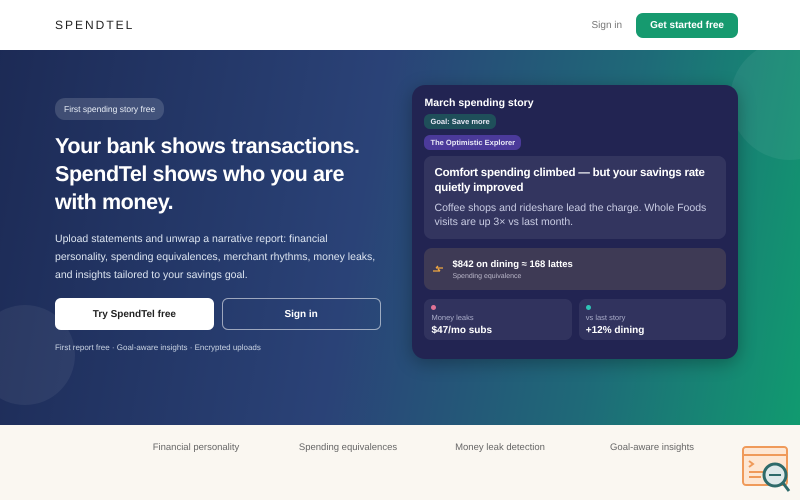 The image size is (800, 500). What do you see at coordinates (607, 25) in the screenshot?
I see `sign-in-link: Sign in` at bounding box center [607, 25].